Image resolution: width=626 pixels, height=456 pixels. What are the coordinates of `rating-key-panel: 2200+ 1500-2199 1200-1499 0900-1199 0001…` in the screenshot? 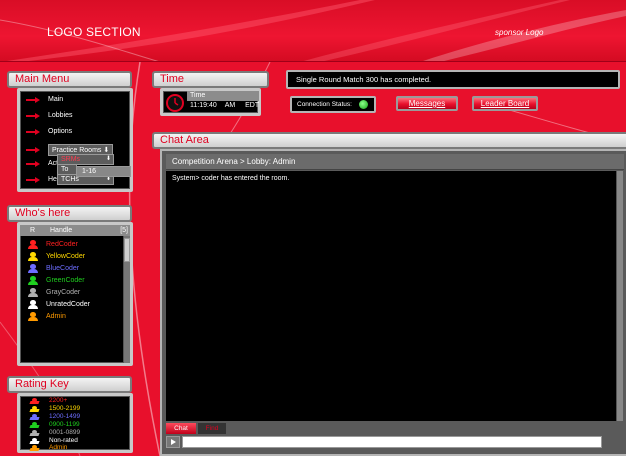 It's located at (75, 423).